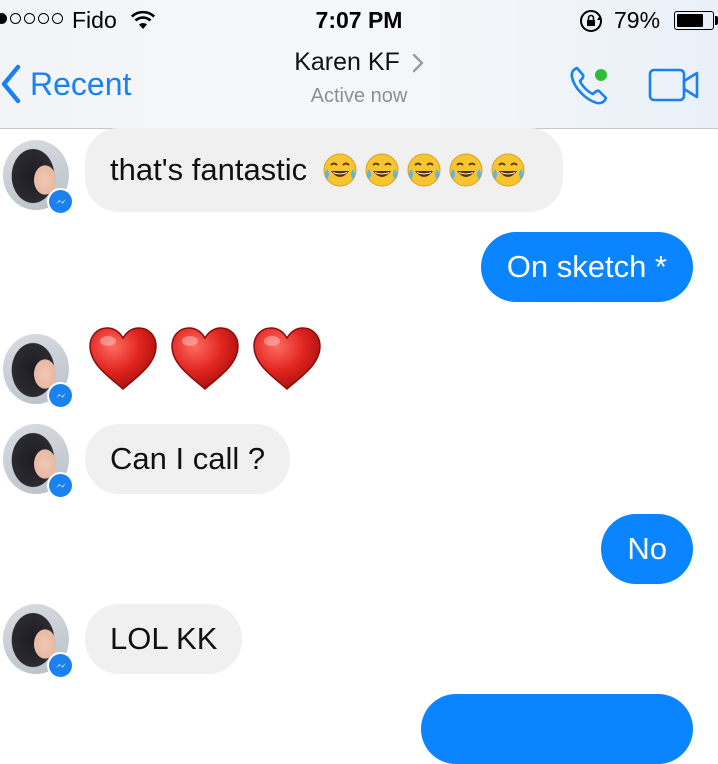 Image resolution: width=718 pixels, height=764 pixels. I want to click on online-indicator, so click(601, 75).